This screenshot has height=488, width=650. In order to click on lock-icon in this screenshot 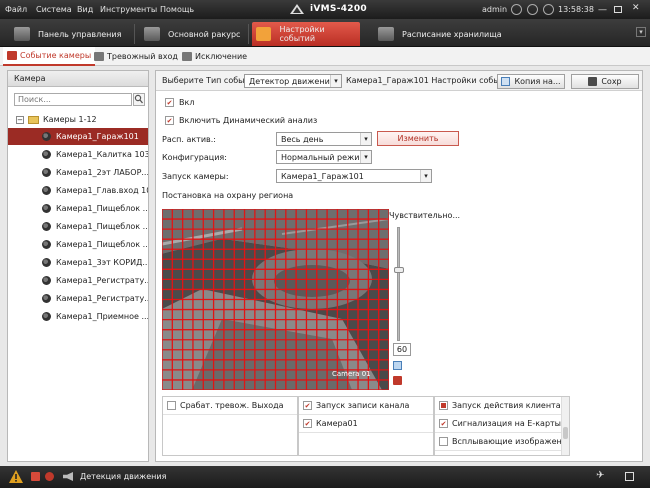, I will do `click(516, 9)`.